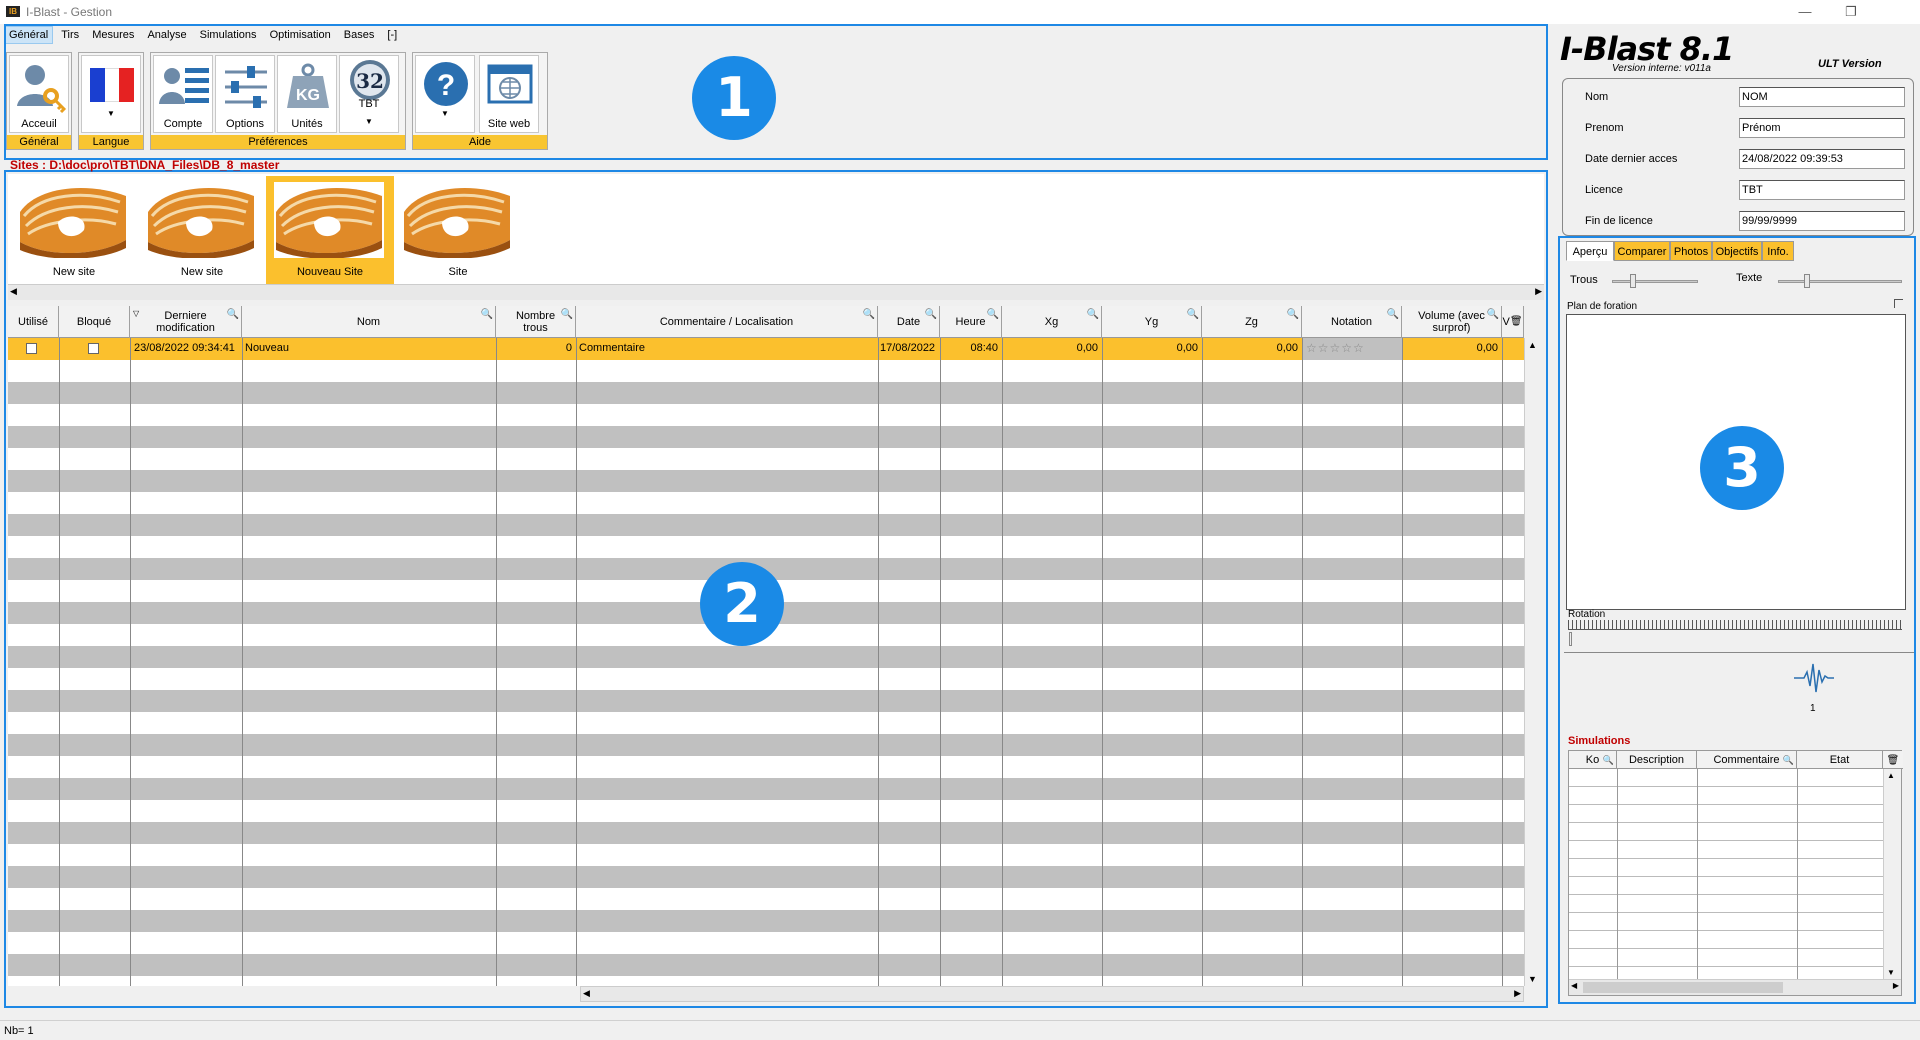  What do you see at coordinates (1747, 760) in the screenshot?
I see `sim-col-commentaire: Commentaire 🔍` at bounding box center [1747, 760].